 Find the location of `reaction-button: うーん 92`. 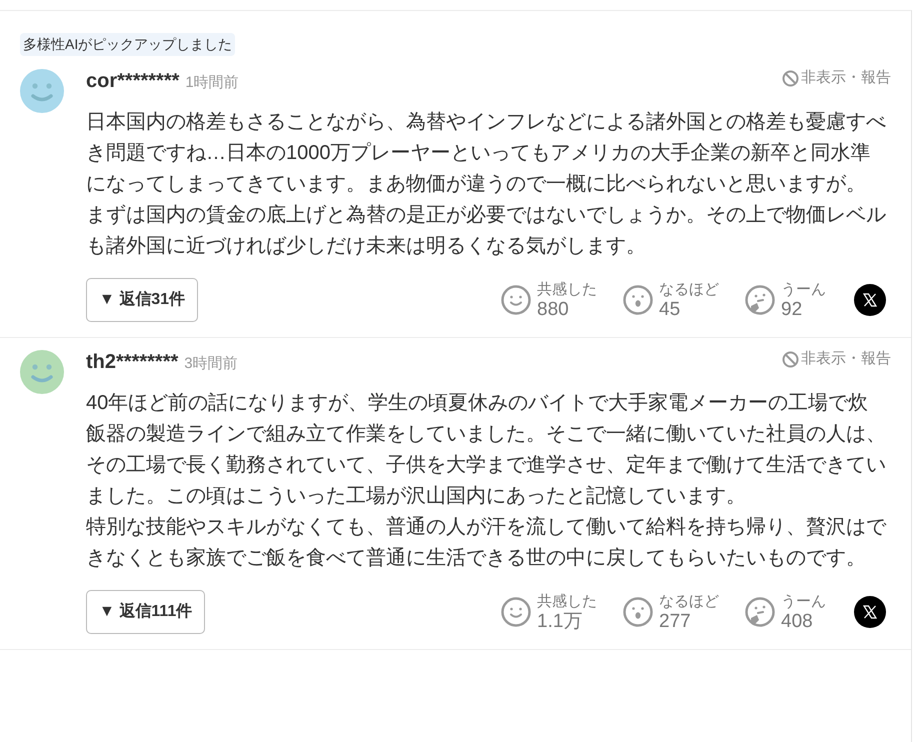

reaction-button: うーん 92 is located at coordinates (795, 300).